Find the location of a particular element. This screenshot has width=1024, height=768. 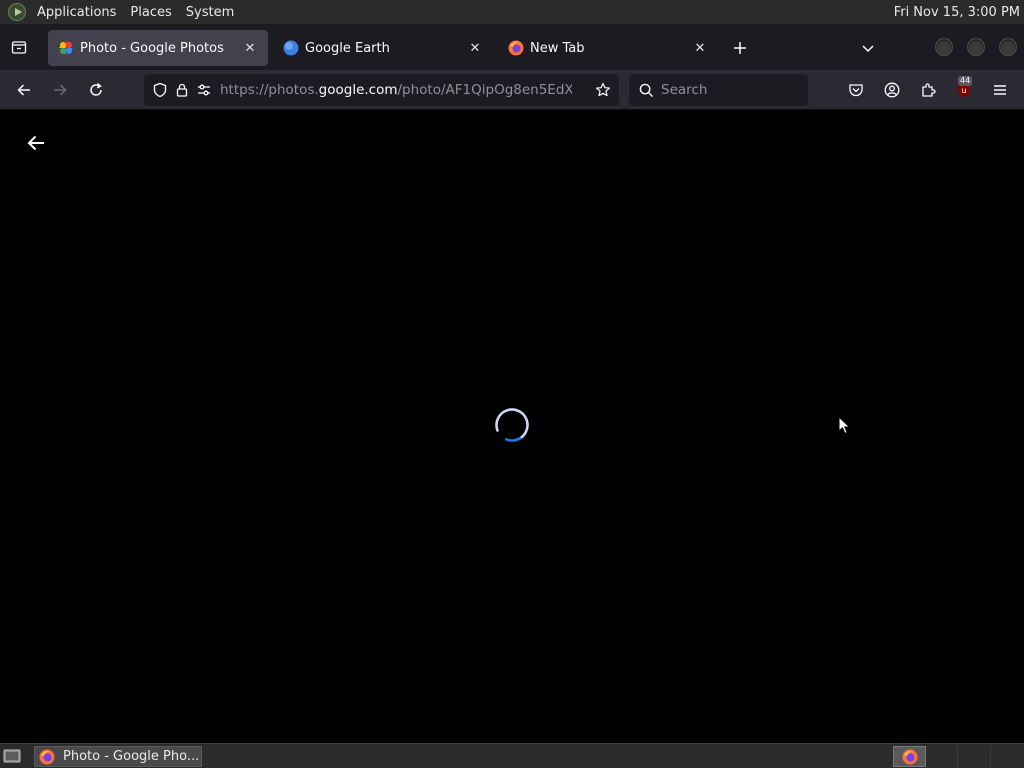

app-menu-button is located at coordinates (1000, 90).